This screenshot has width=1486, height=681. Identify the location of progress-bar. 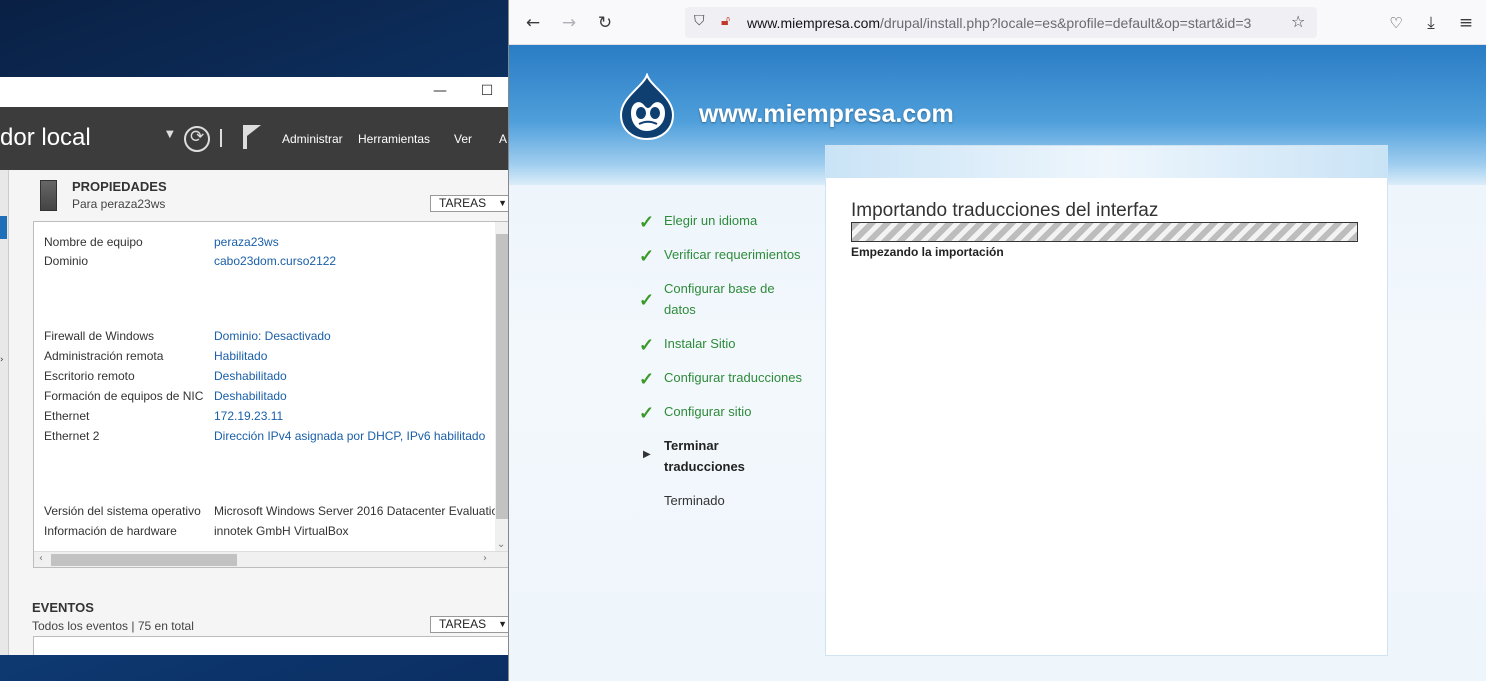
(1104, 232).